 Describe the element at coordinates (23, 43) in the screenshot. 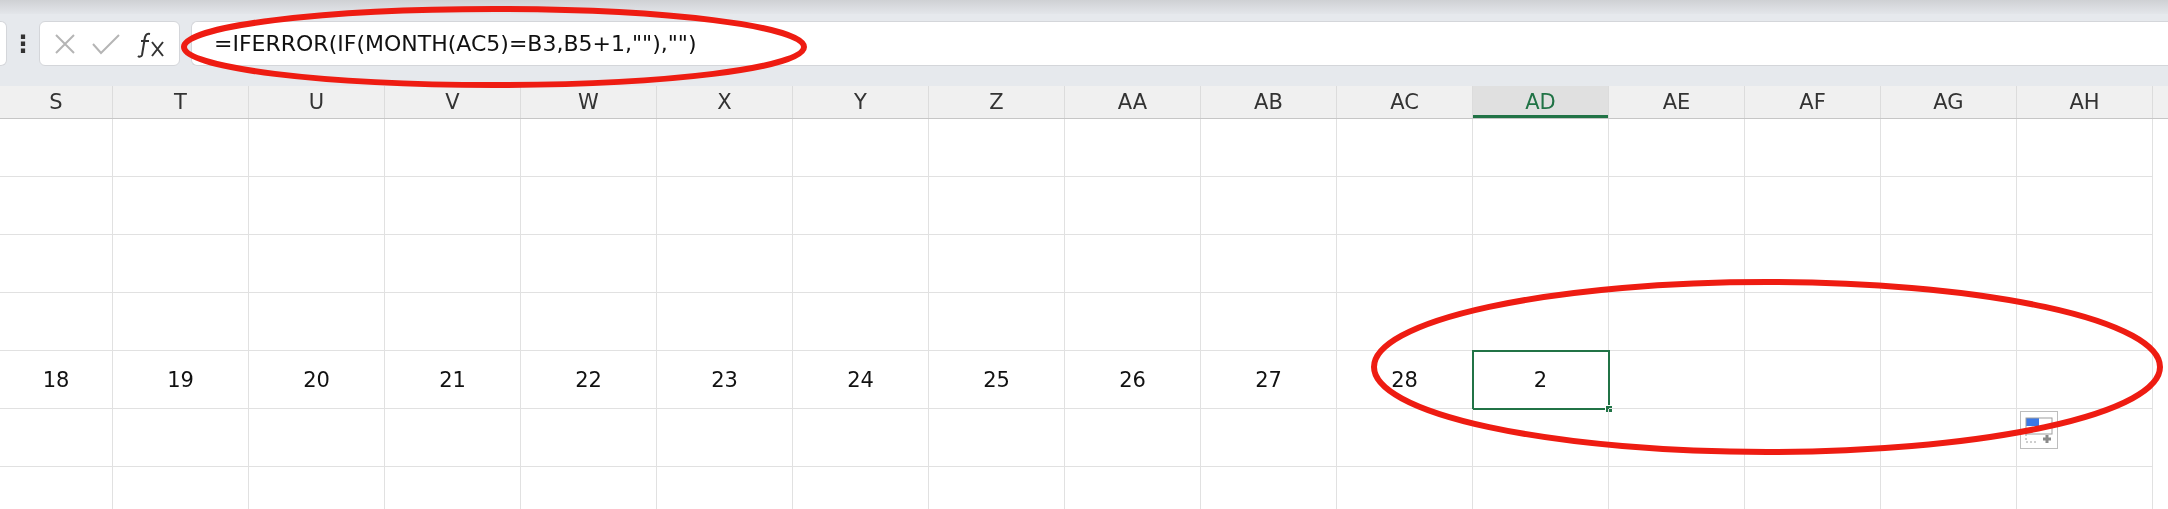

I see `more-icon: ⋮` at that location.